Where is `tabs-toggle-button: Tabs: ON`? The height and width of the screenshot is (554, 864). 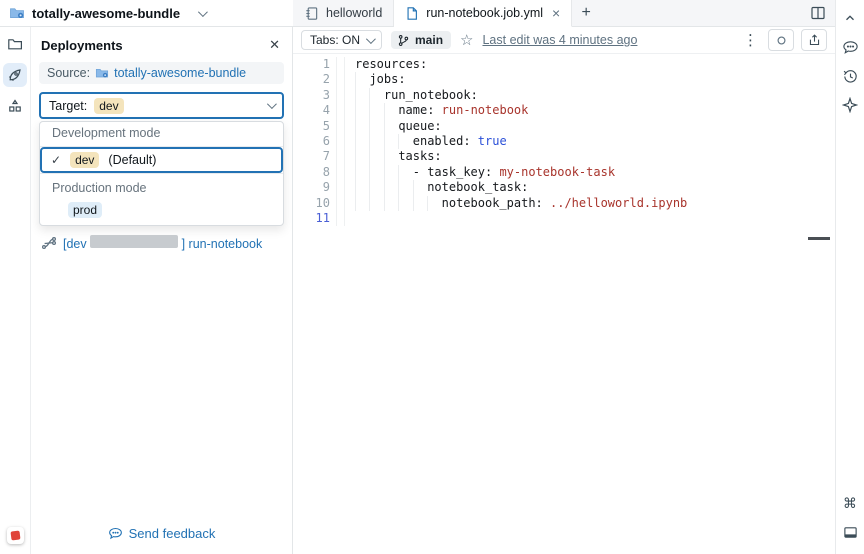 tabs-toggle-button: Tabs: ON is located at coordinates (342, 40).